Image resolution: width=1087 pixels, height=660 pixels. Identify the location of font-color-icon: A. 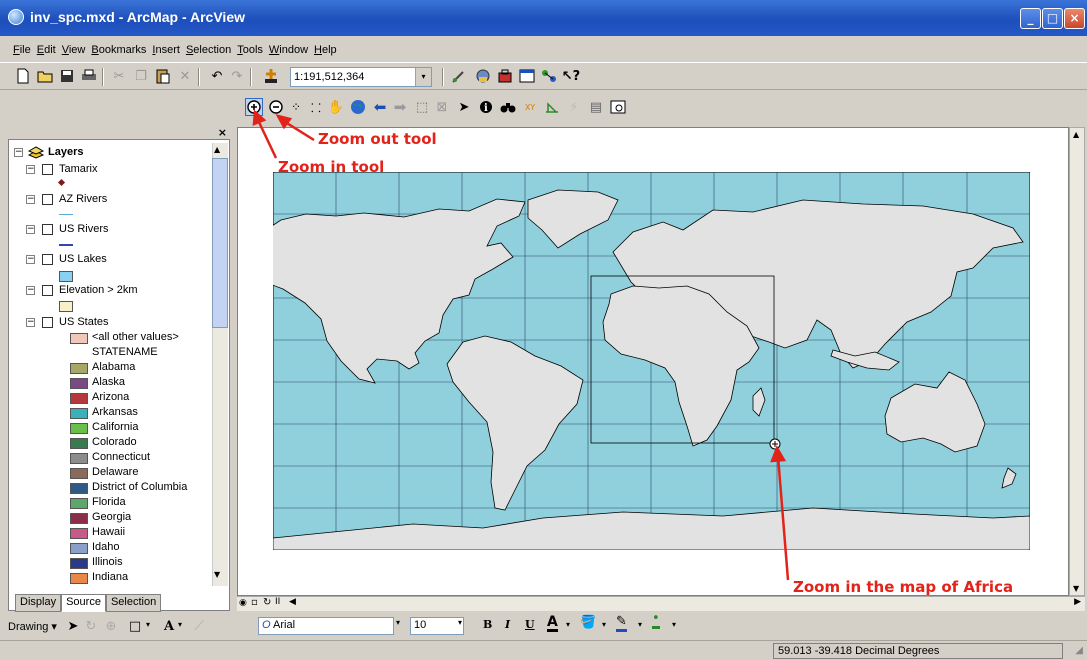
(552, 623).